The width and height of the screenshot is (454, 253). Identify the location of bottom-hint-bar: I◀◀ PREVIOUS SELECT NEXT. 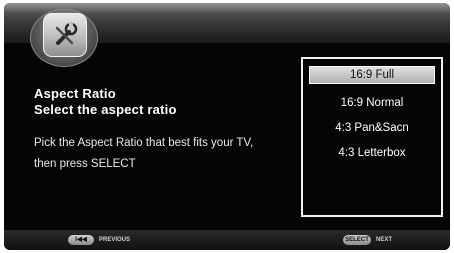
(227, 240).